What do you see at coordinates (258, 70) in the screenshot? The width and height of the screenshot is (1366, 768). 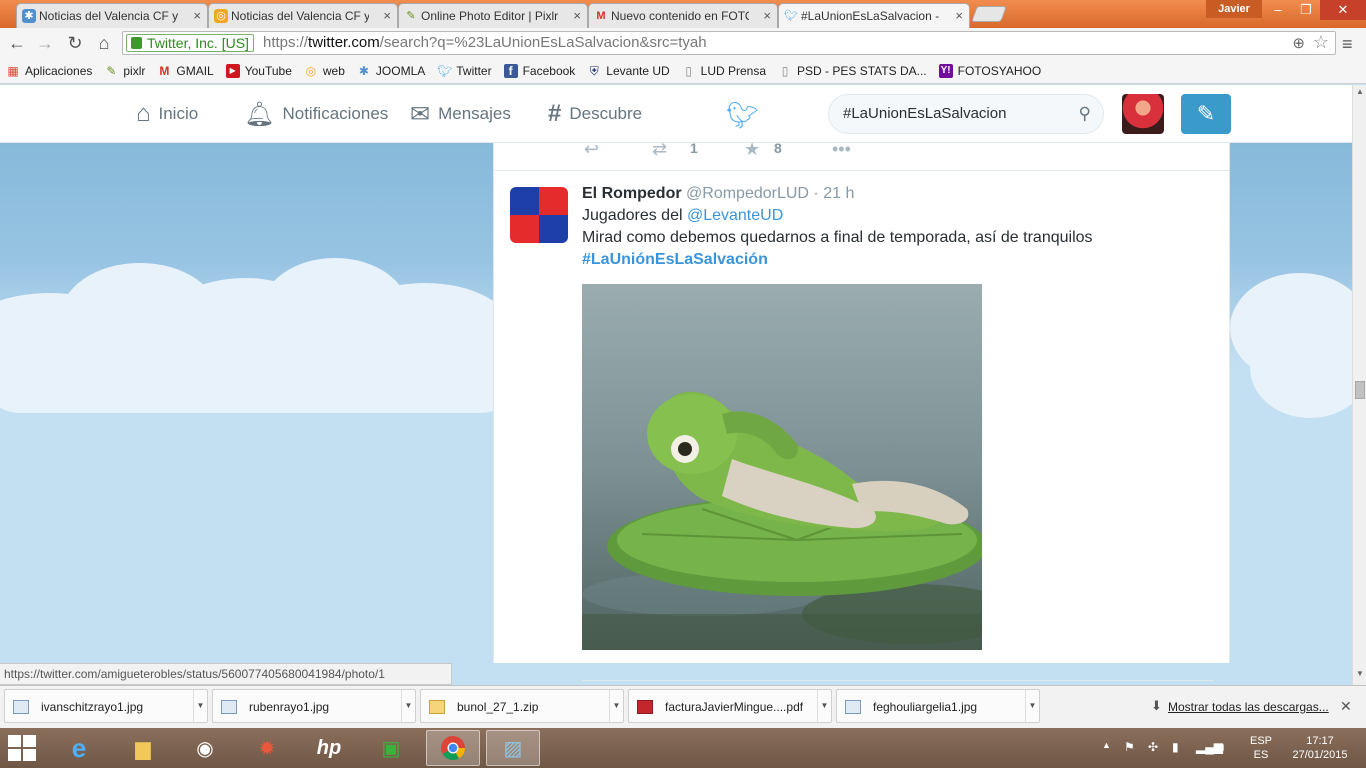 I see `bookmark-youtube: ▶ YouTube` at bounding box center [258, 70].